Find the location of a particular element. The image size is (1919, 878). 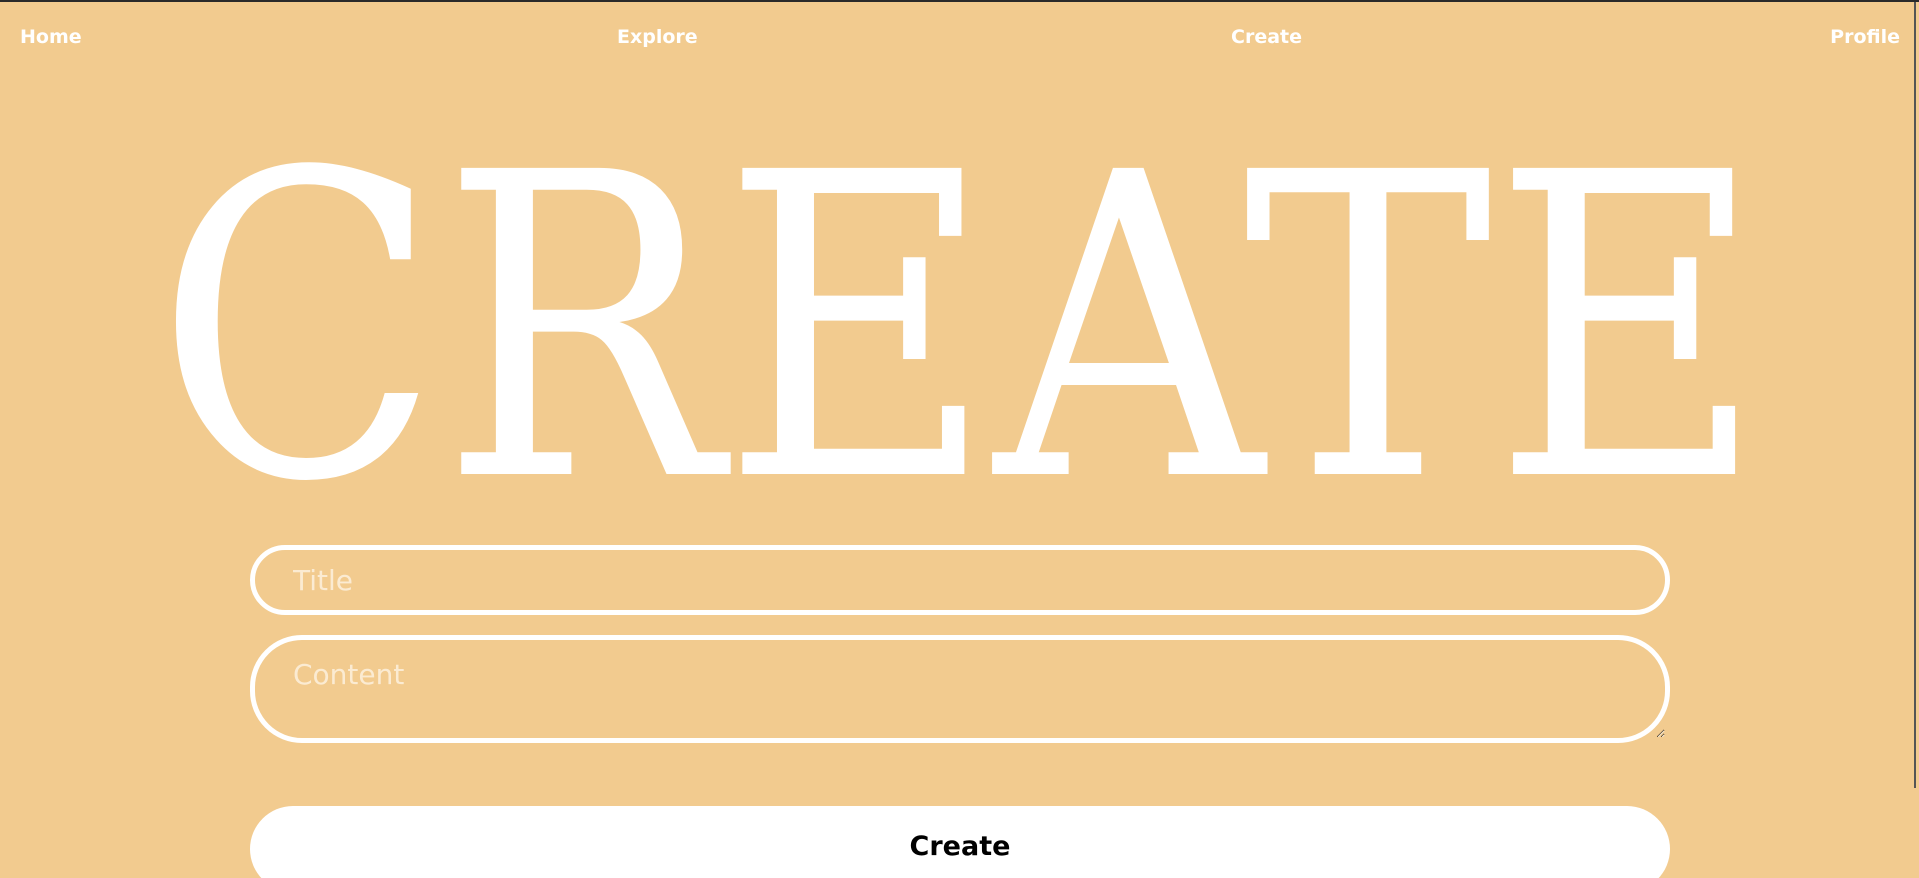

nav-home-link: Home is located at coordinates (51, 37).